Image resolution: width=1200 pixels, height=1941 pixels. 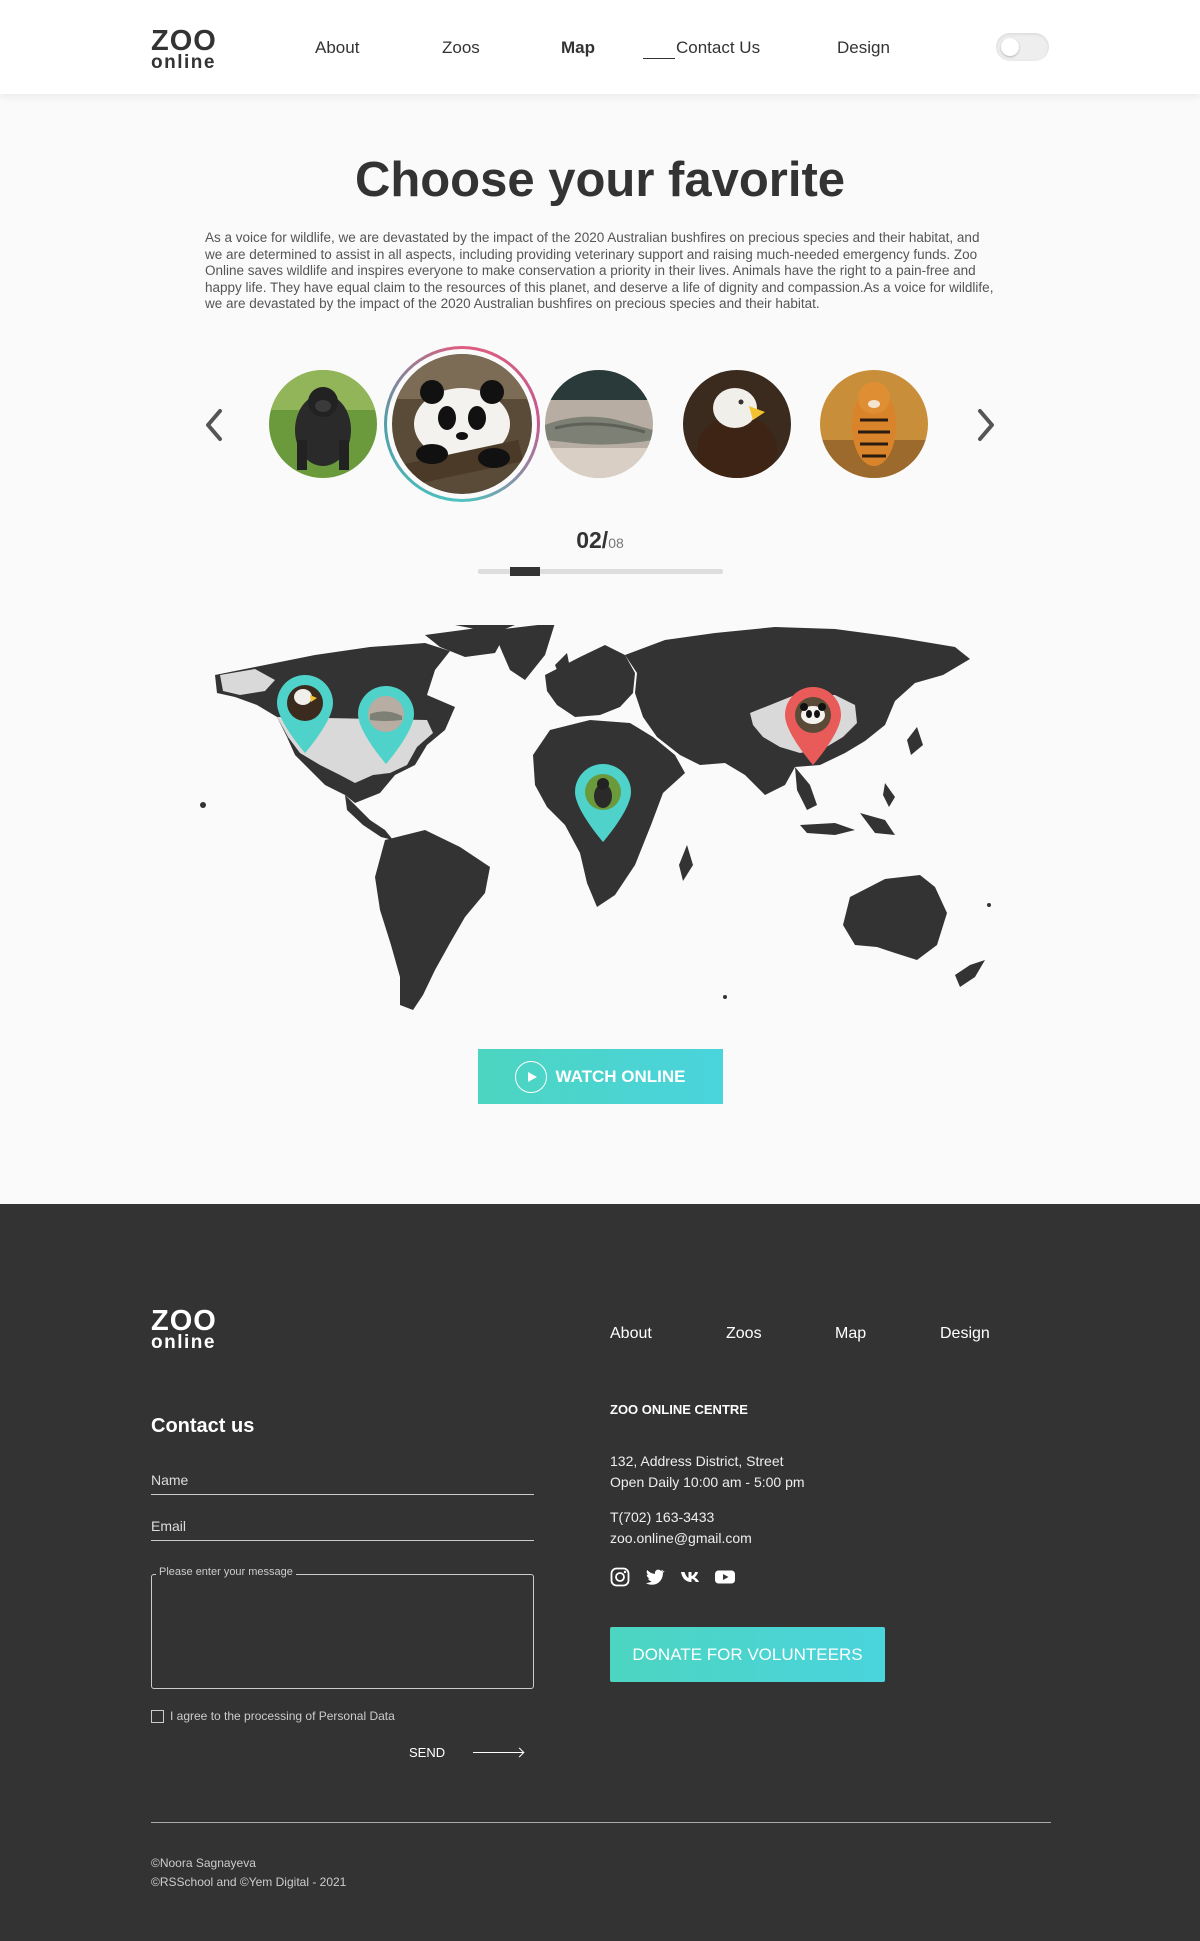 What do you see at coordinates (603, 805) in the screenshot?
I see `map-pin-gorilla` at bounding box center [603, 805].